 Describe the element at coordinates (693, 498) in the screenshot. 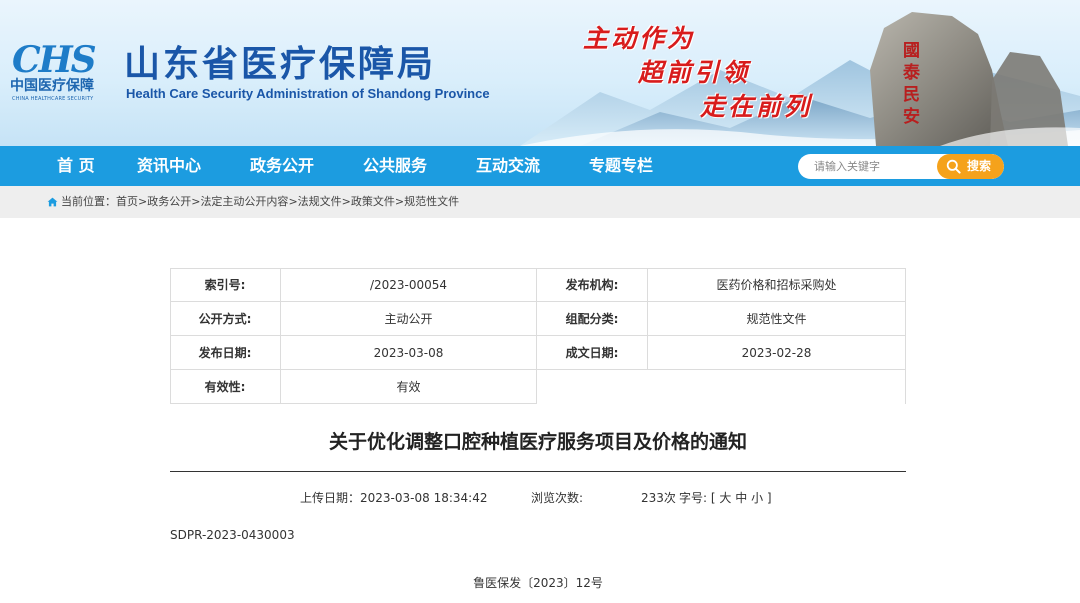

I see `font-size-label: 字号:` at that location.